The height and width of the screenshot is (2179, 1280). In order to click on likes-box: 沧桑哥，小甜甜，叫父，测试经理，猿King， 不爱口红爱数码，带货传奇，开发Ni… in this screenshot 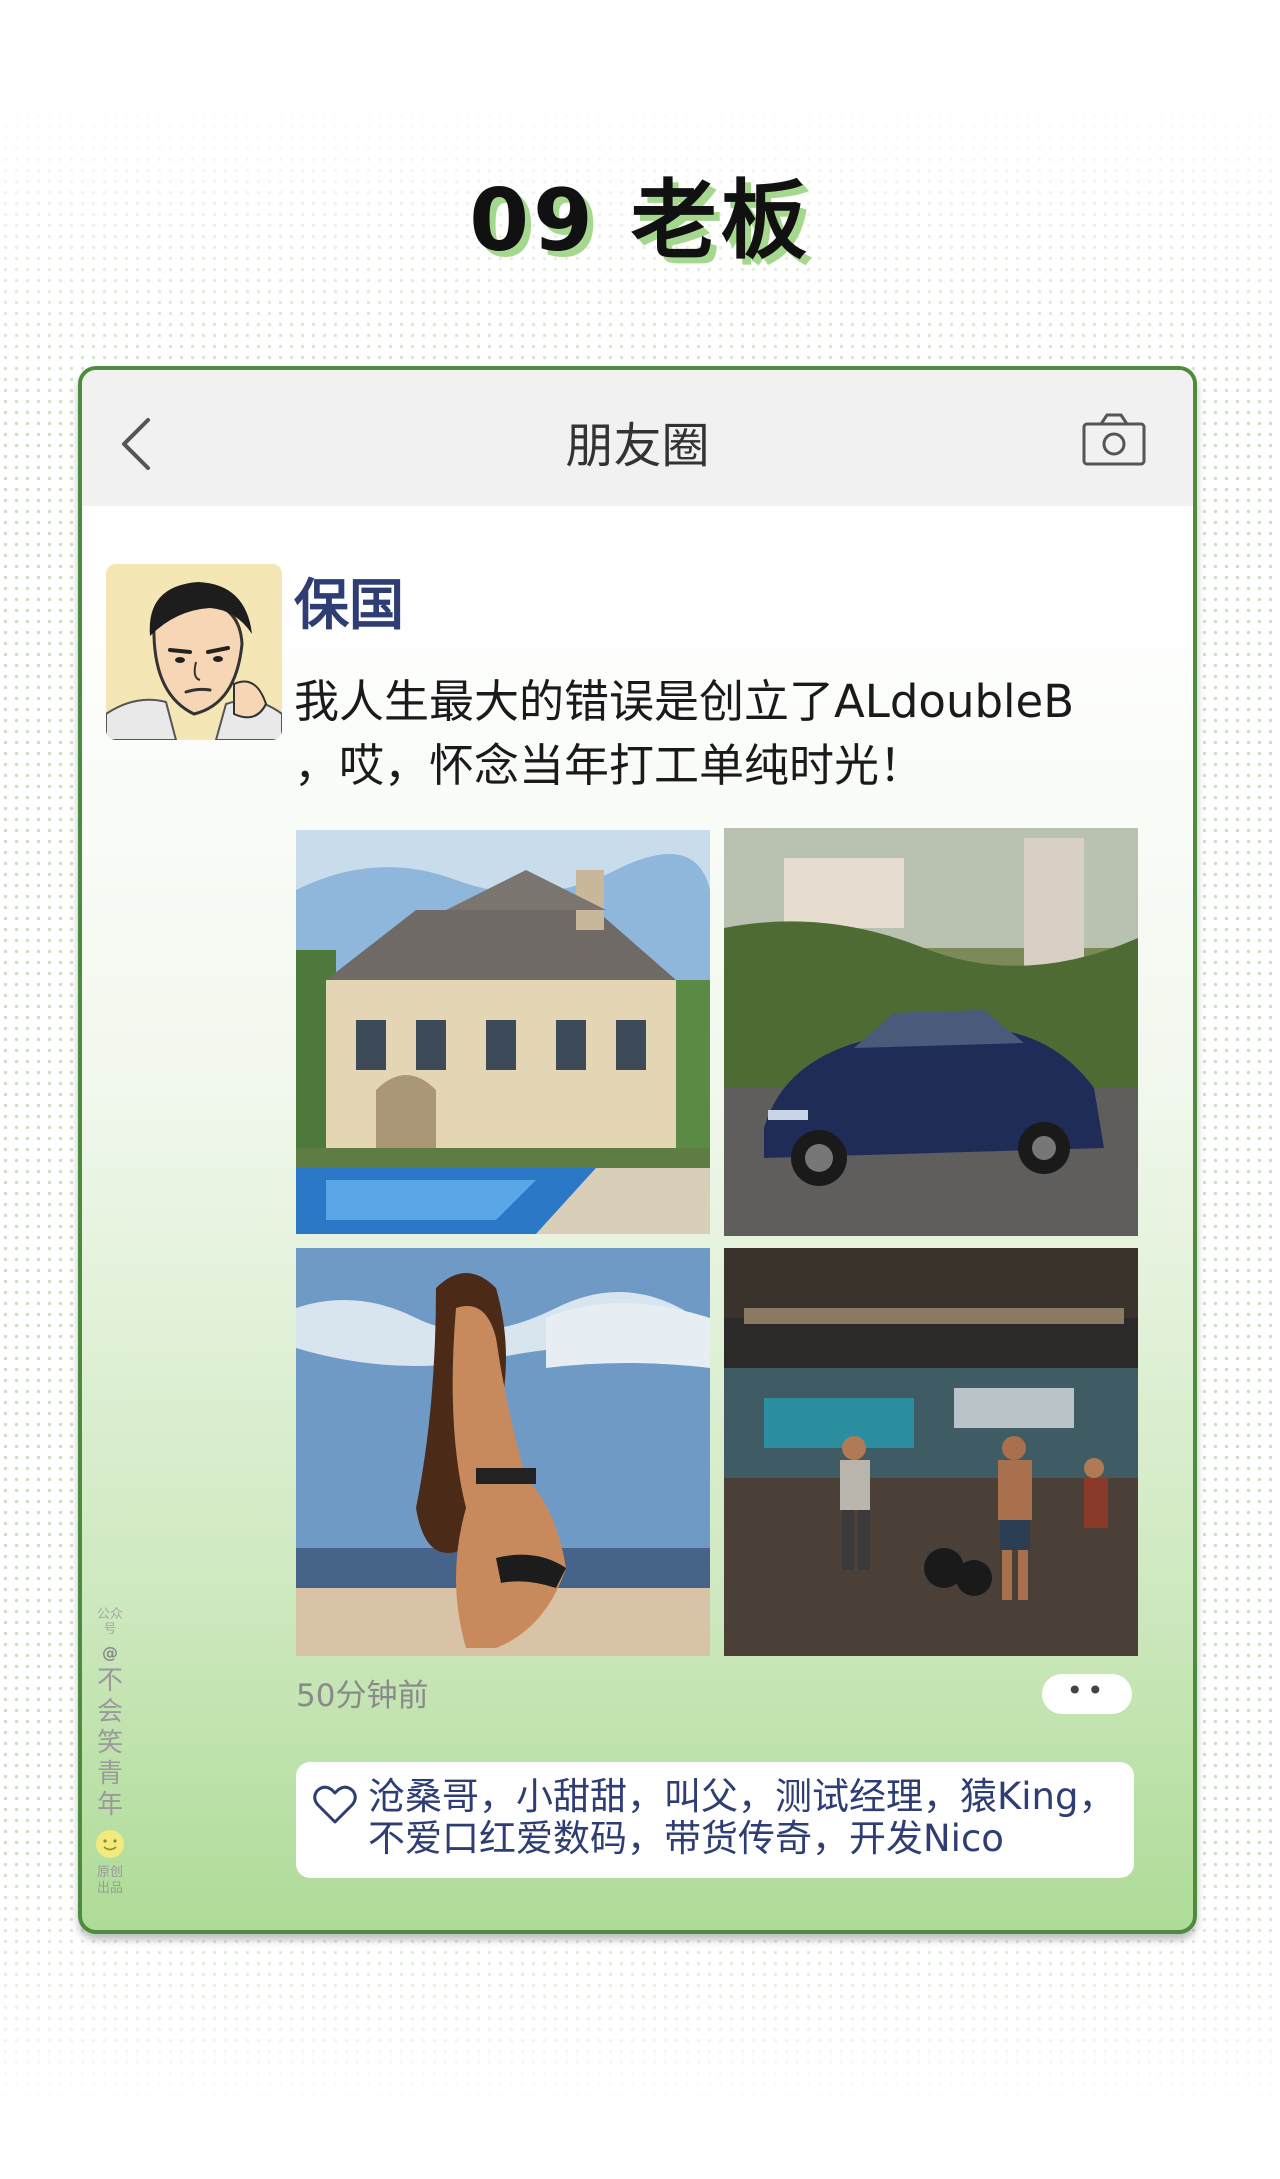, I will do `click(715, 1820)`.